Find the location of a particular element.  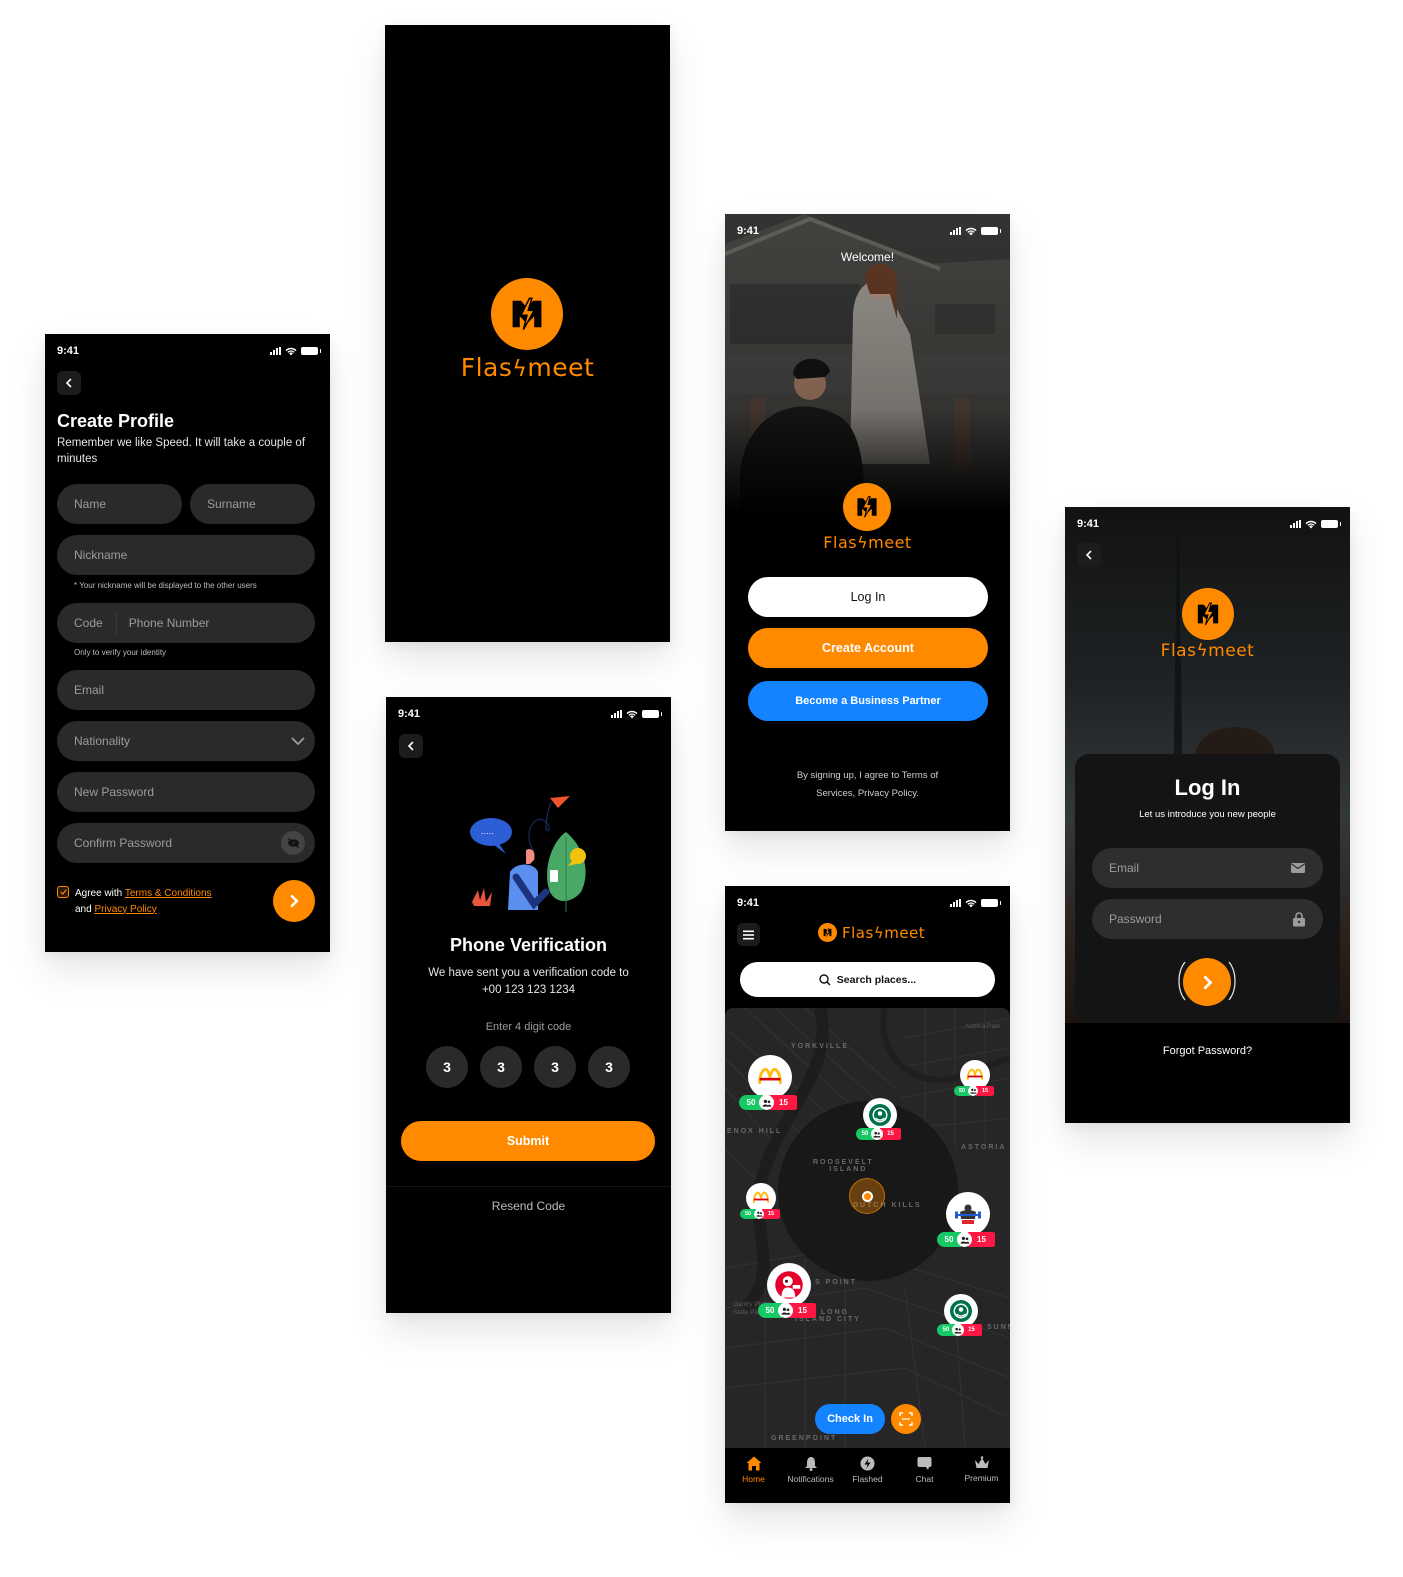

search-icon is located at coordinates (825, 979).